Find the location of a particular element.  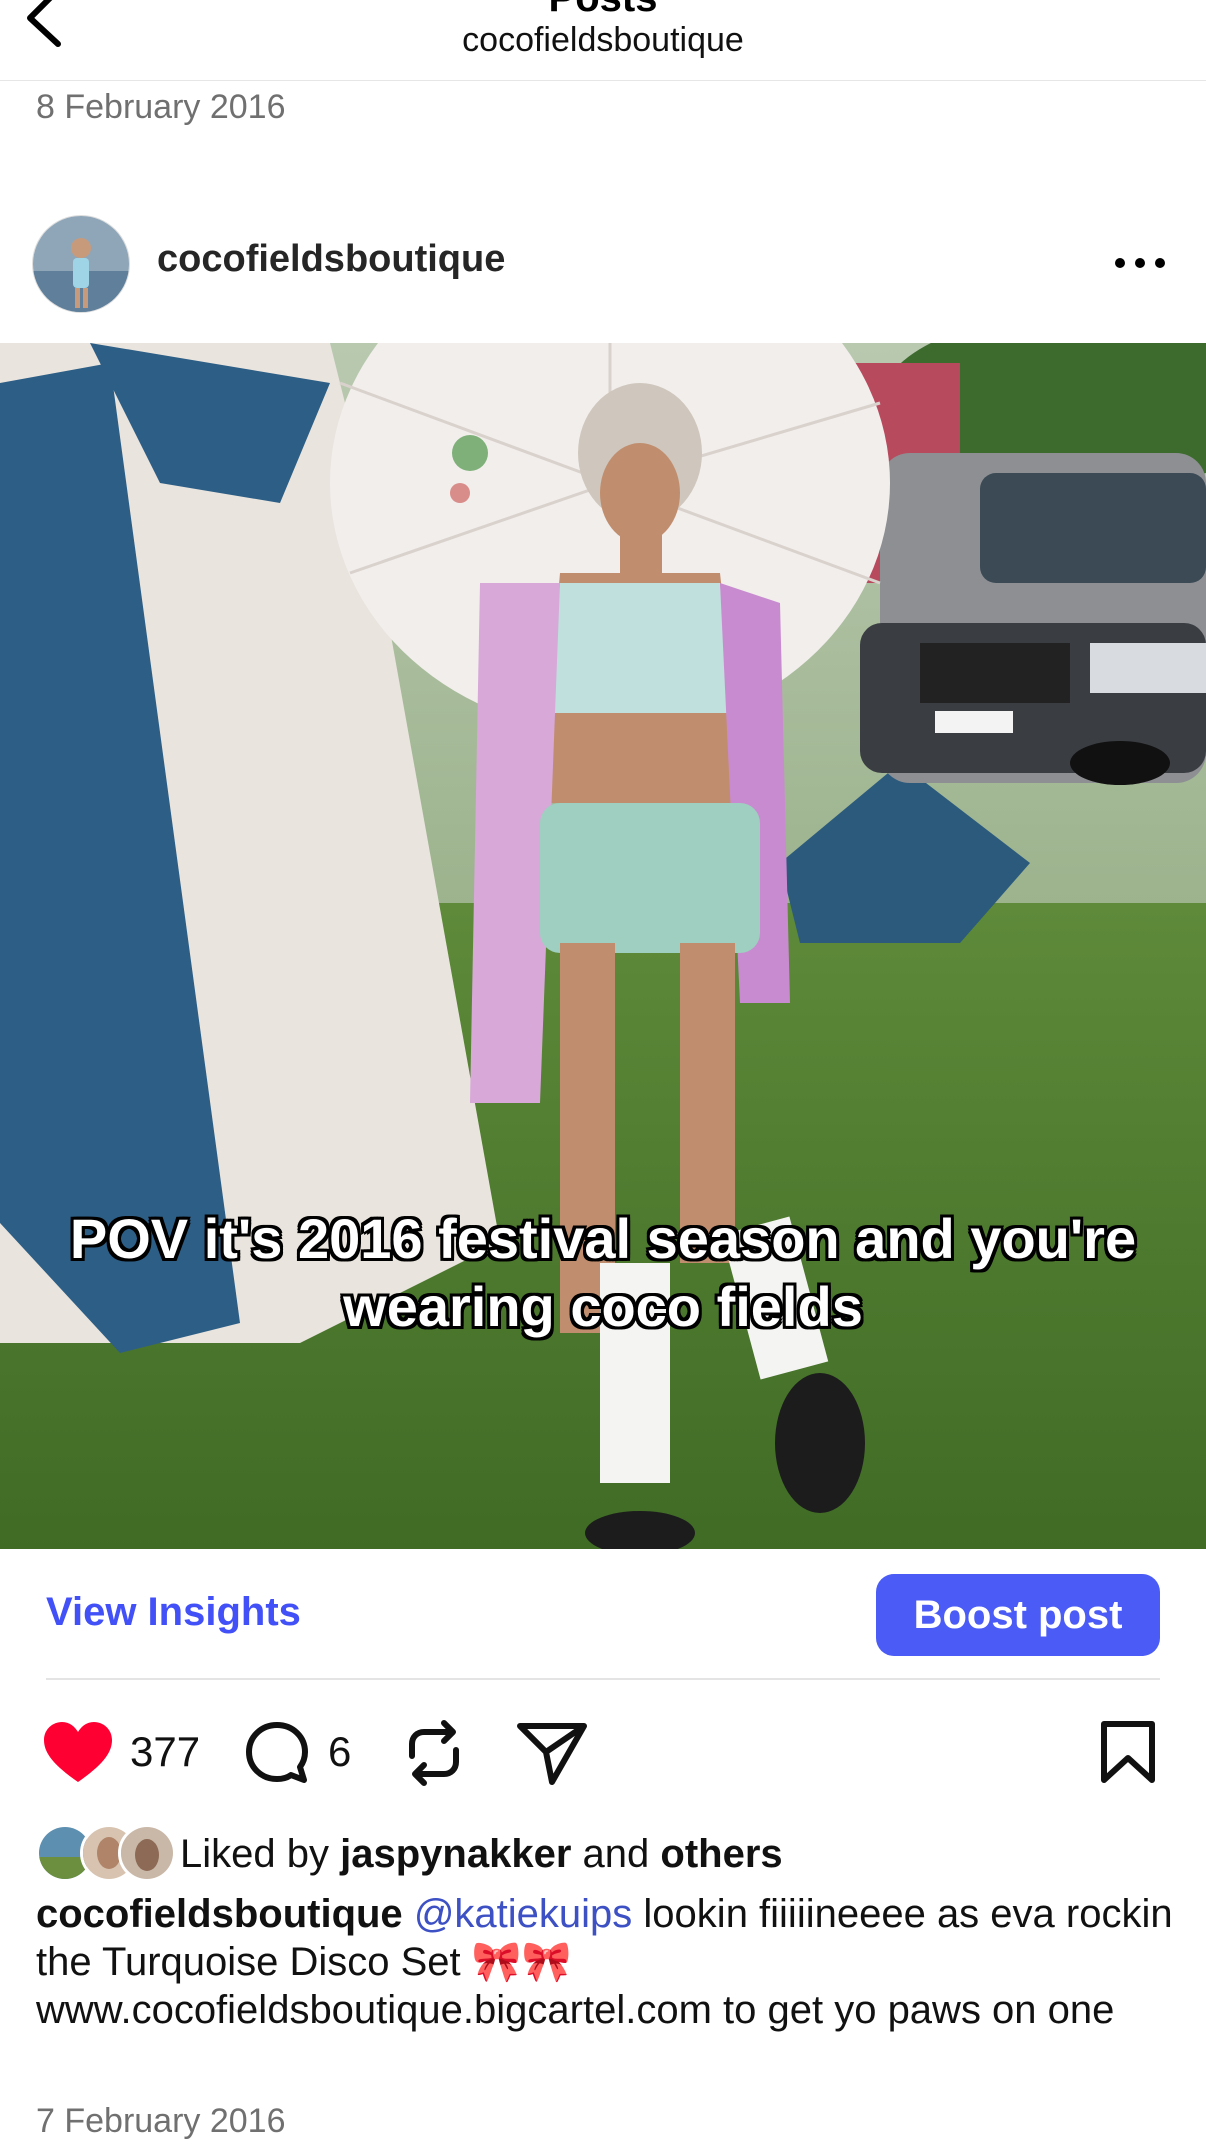

image-overlay-line-2: wearing coco fields is located at coordinates (603, 1306).